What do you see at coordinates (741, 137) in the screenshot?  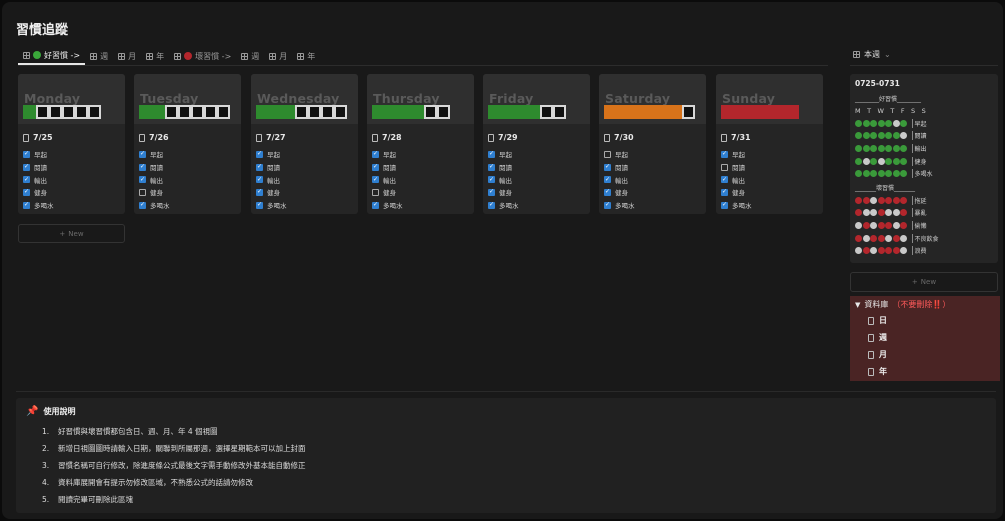 I see `card-date: 7/31` at bounding box center [741, 137].